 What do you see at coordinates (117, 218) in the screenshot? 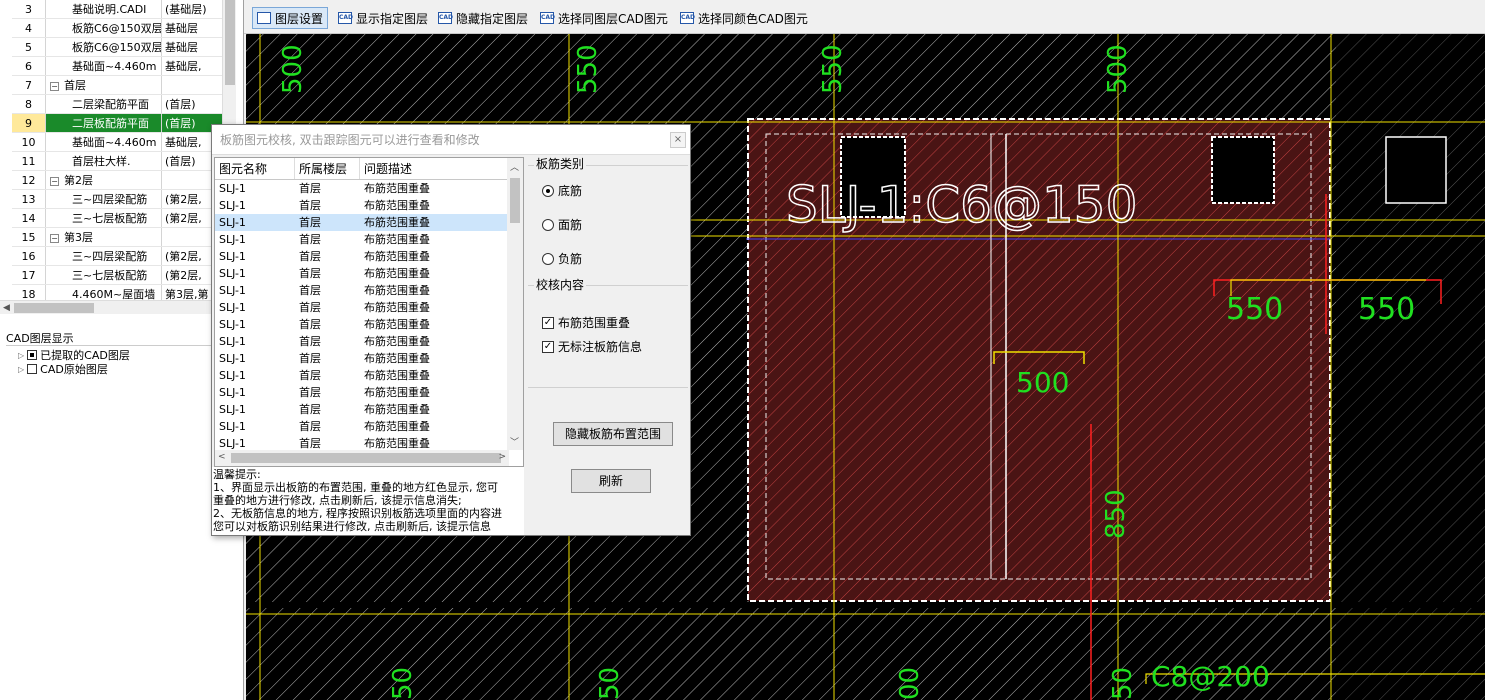
I see `tree-row: 14 三~七层板配筋 (第2层,` at bounding box center [117, 218].